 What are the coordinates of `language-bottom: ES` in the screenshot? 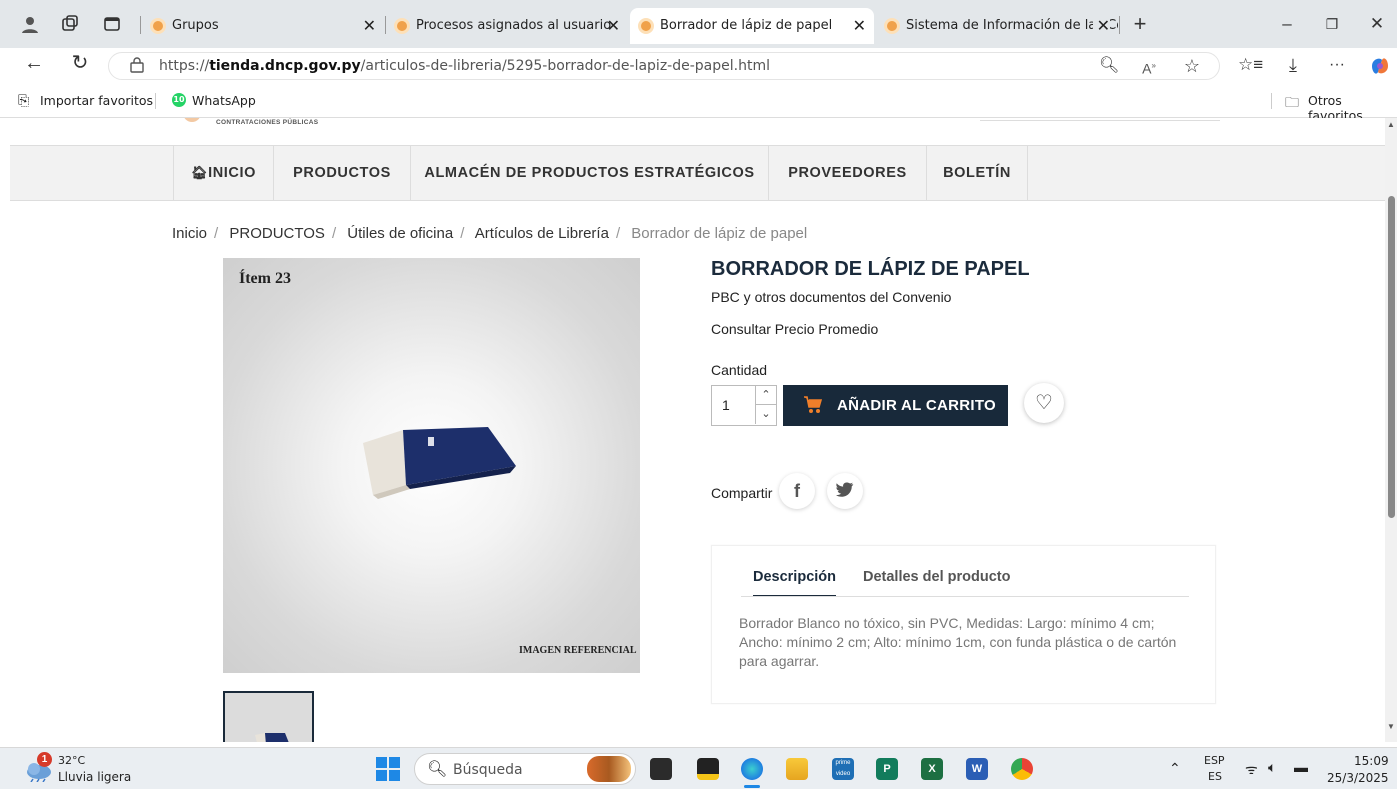 It's located at (1215, 776).